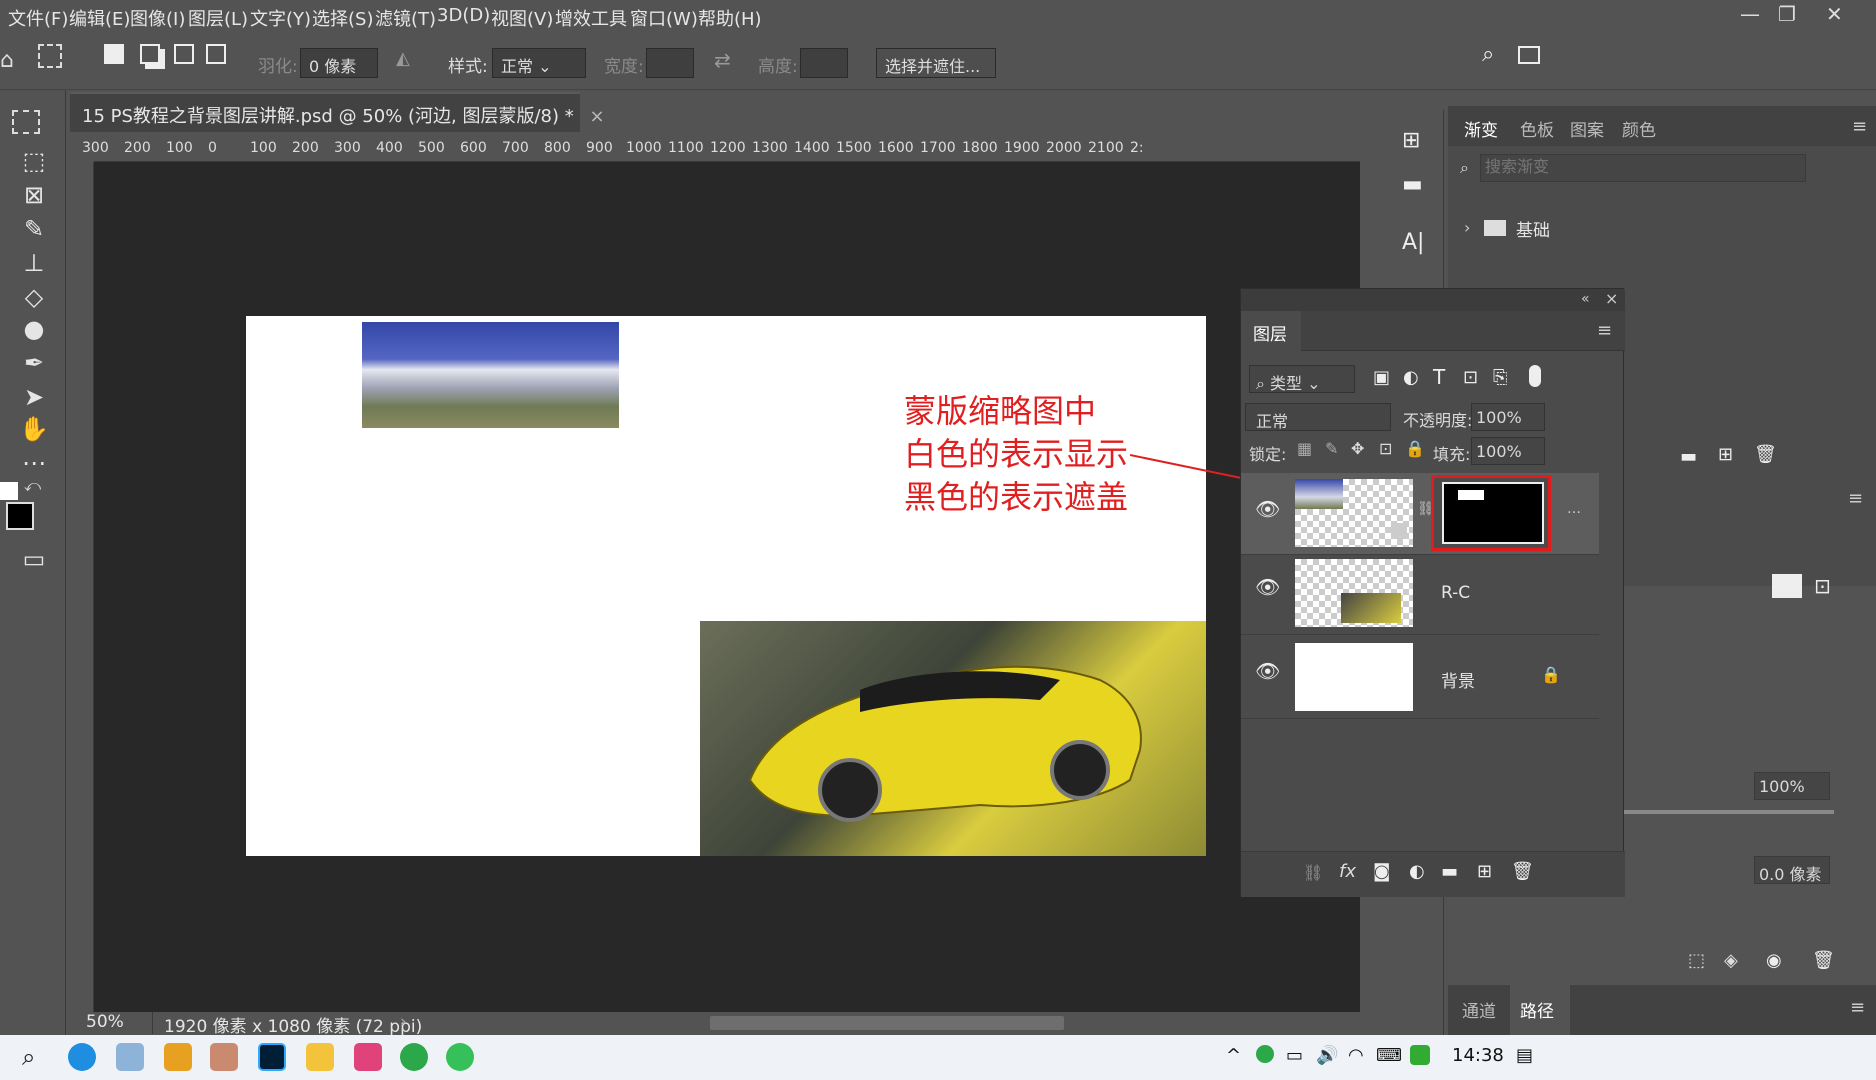 The height and width of the screenshot is (1080, 1876). I want to click on menu-edit: 编辑(E), so click(99, 18).